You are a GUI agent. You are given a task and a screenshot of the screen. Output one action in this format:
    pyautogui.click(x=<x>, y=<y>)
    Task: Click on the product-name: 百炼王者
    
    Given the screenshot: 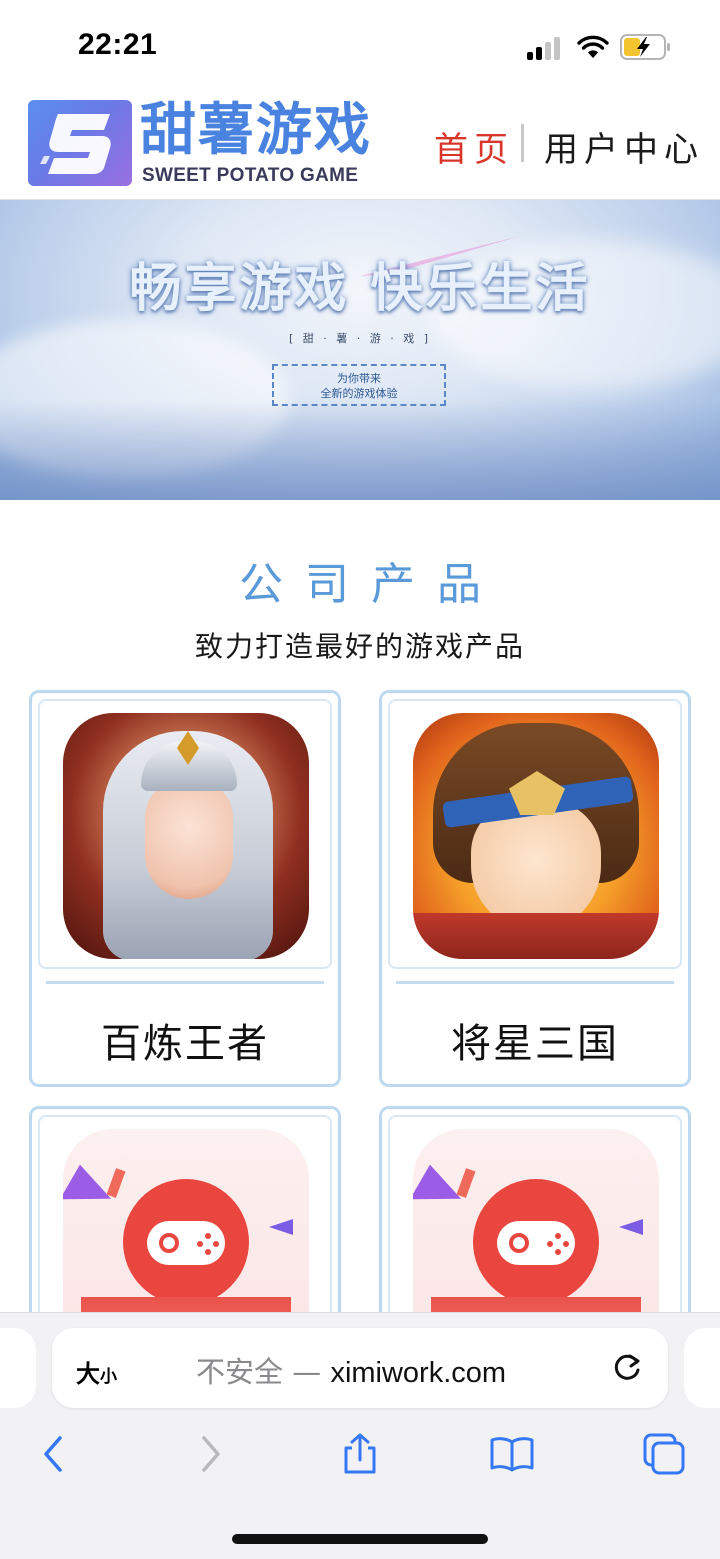 What is the action you would take?
    pyautogui.click(x=185, y=1040)
    